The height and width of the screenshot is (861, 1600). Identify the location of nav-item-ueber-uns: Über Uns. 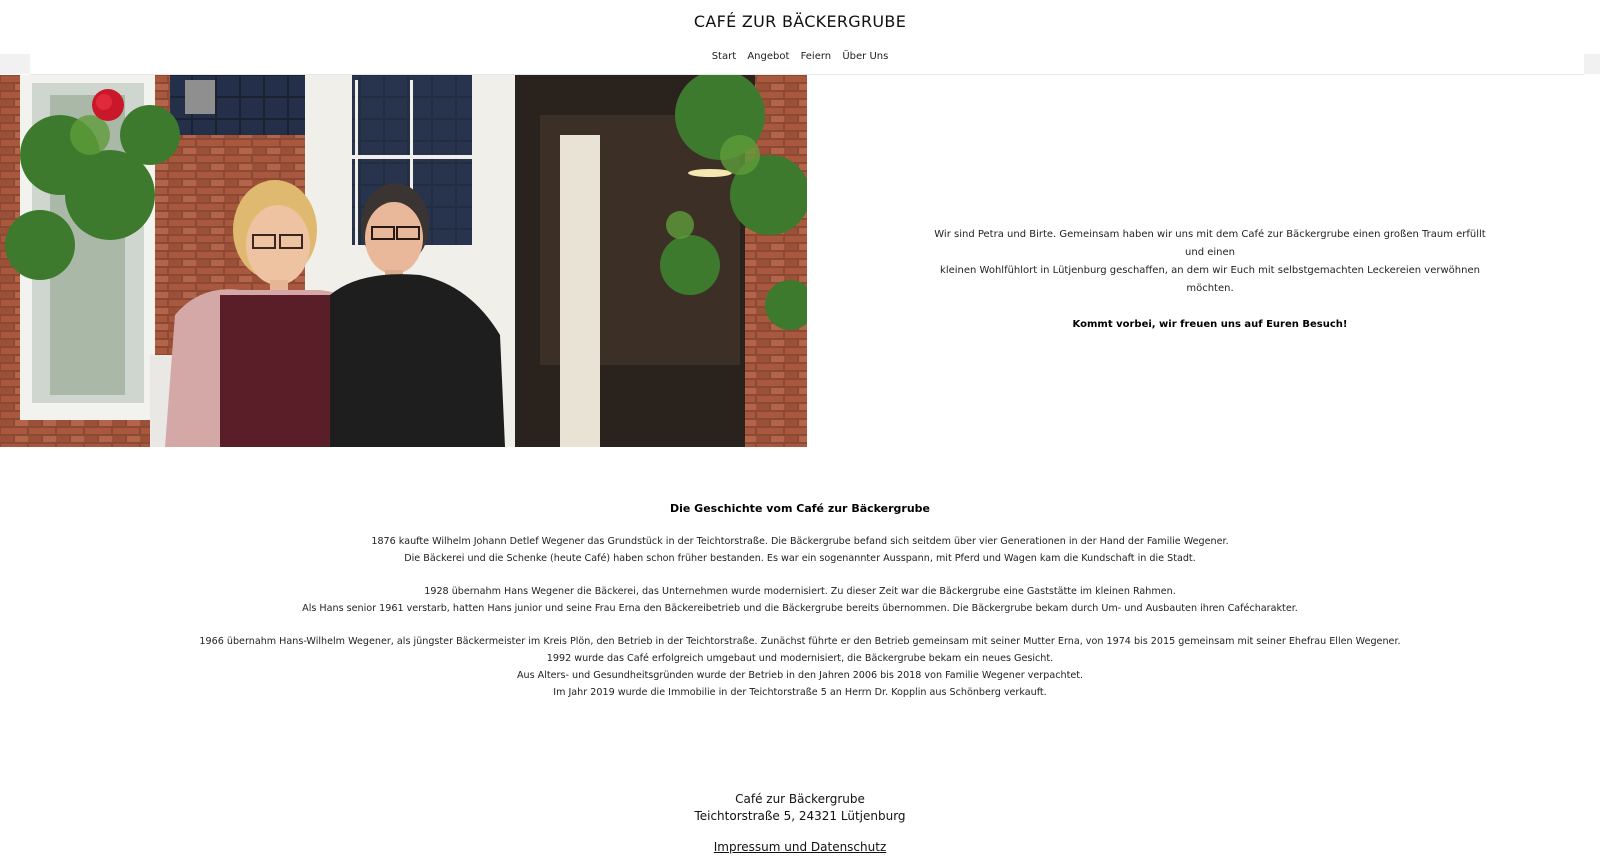
(865, 56).